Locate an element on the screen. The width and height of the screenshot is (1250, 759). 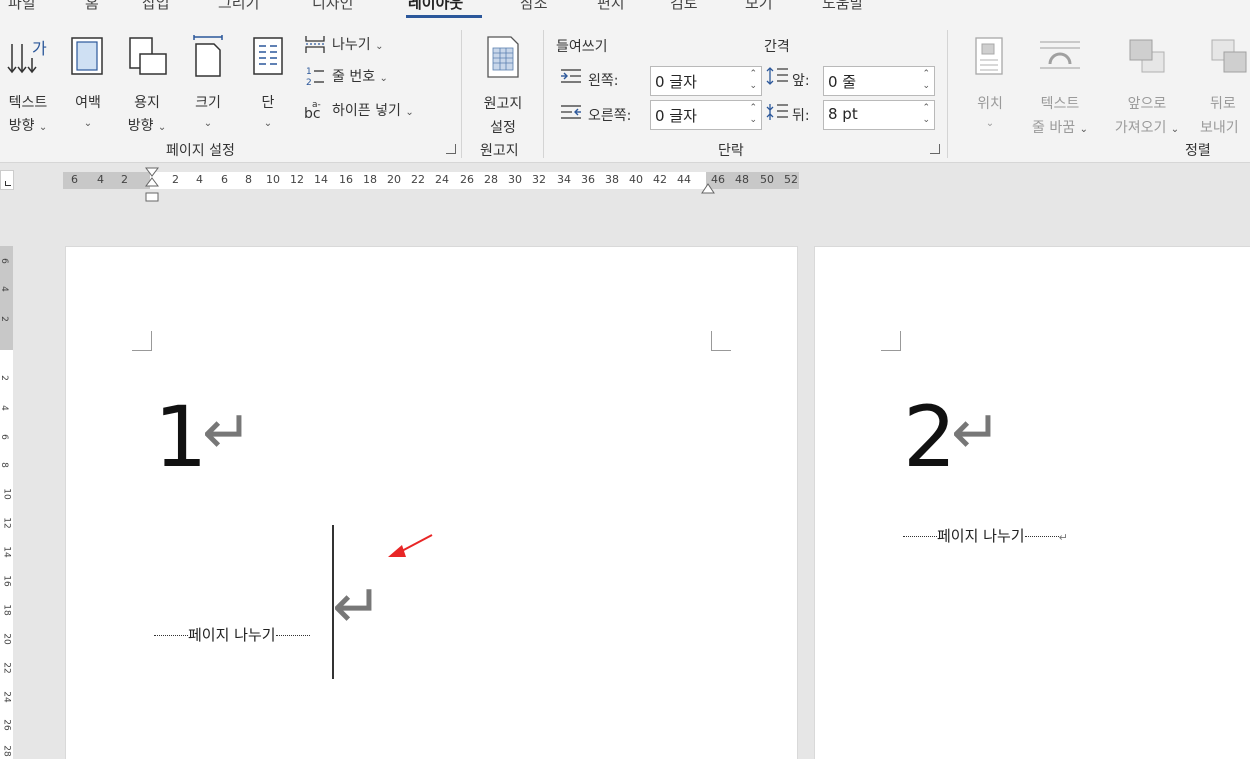
position-button: 위치 ⌄ is located at coordinates (990, 87).